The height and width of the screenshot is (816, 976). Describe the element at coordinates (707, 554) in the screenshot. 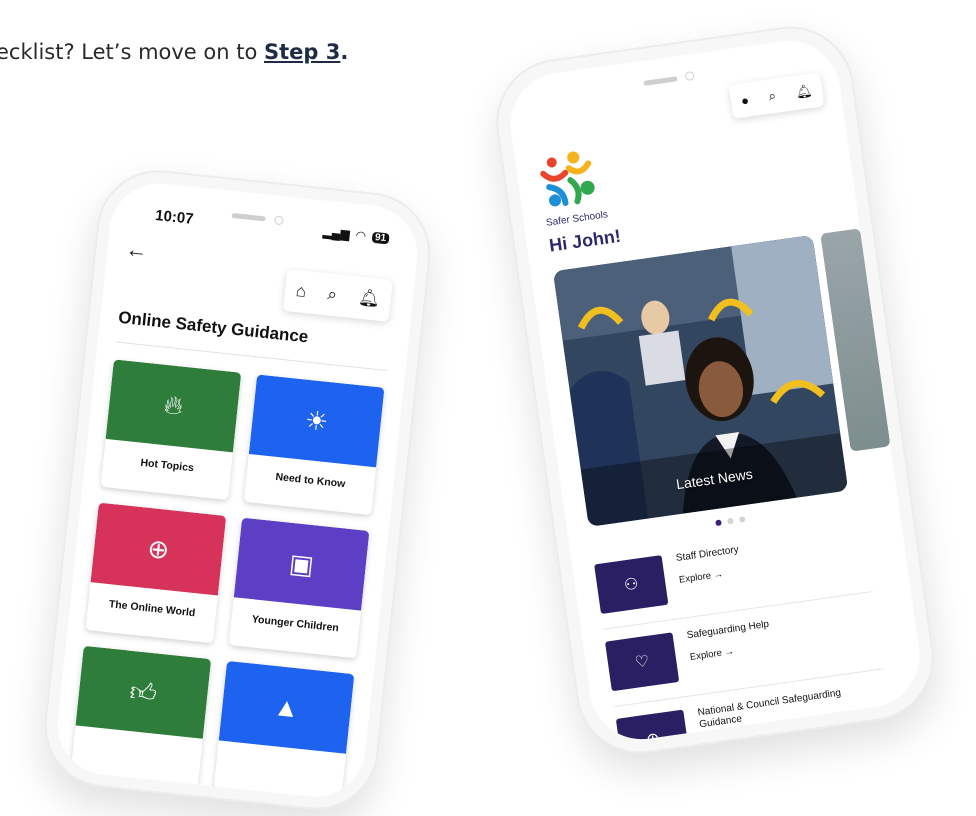

I see `list-item-title: Staff Directory` at that location.